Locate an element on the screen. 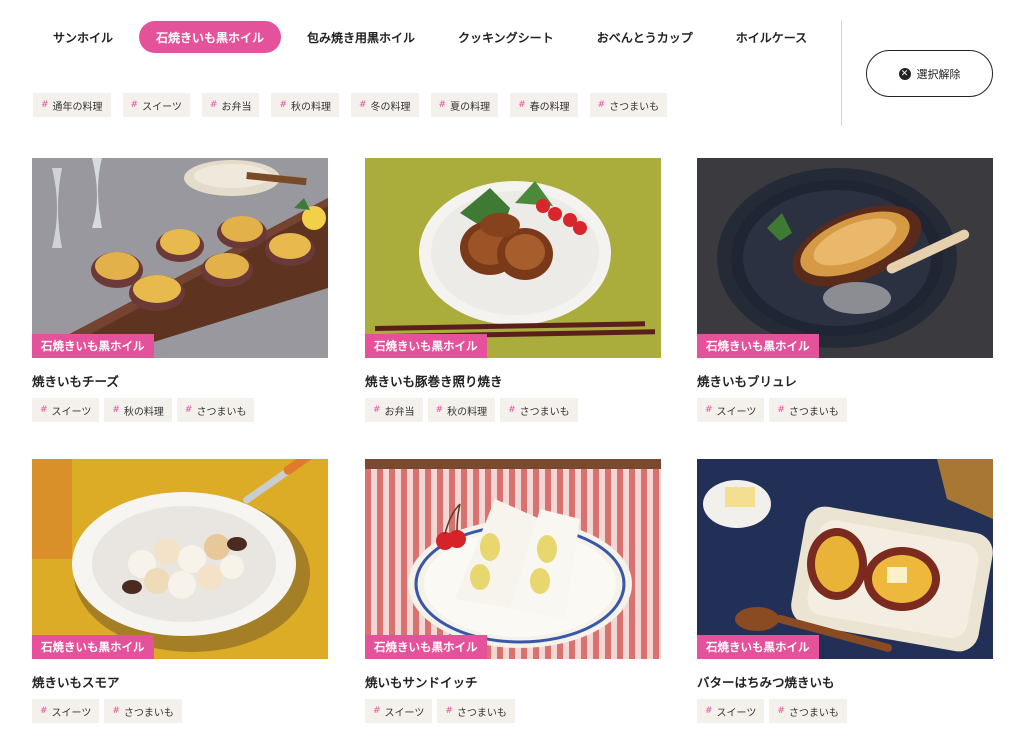 Image resolution: width=1014 pixels, height=734 pixels. filter-tag-spring: # 春の料理 is located at coordinates (544, 105).